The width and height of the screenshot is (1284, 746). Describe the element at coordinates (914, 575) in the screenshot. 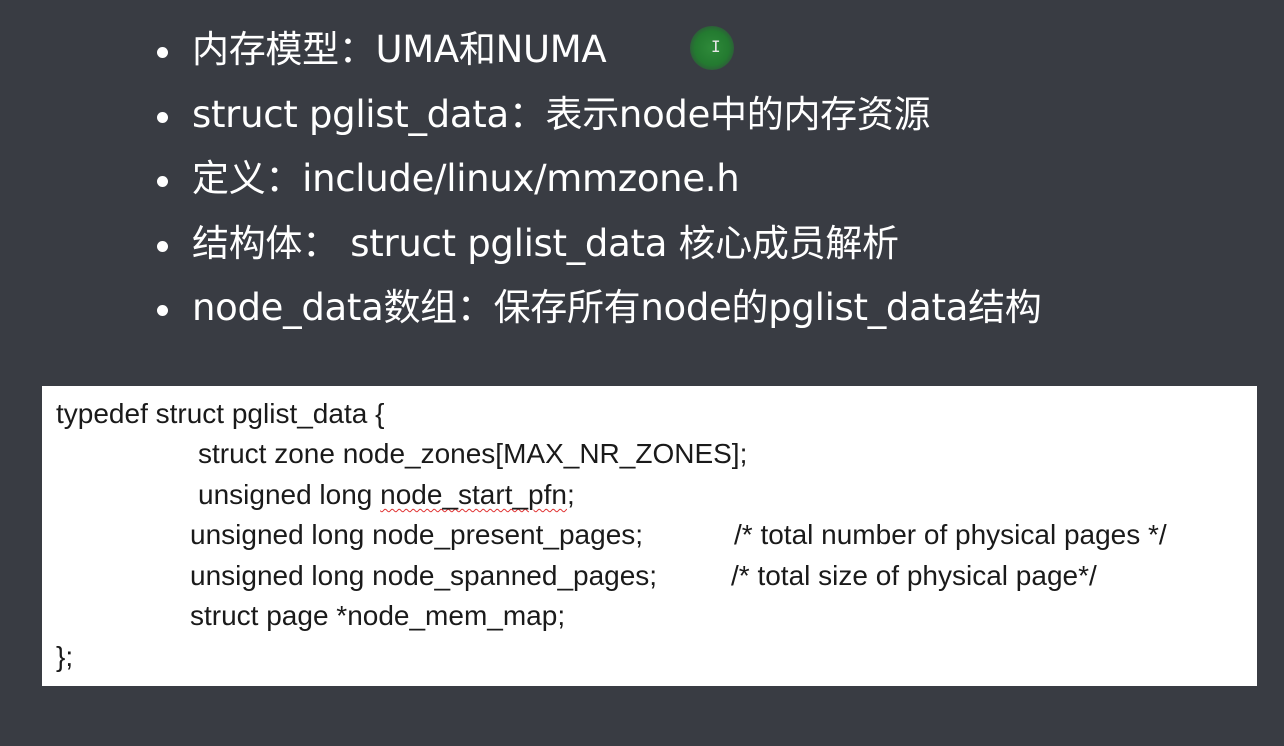

I see `code-comment-spanned-pages: /* total size of physical page*/` at that location.